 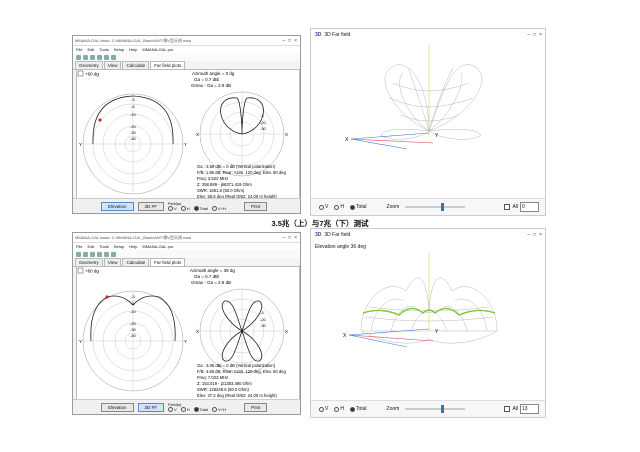 I want to click on lobe-meridians, so click(x=431, y=99).